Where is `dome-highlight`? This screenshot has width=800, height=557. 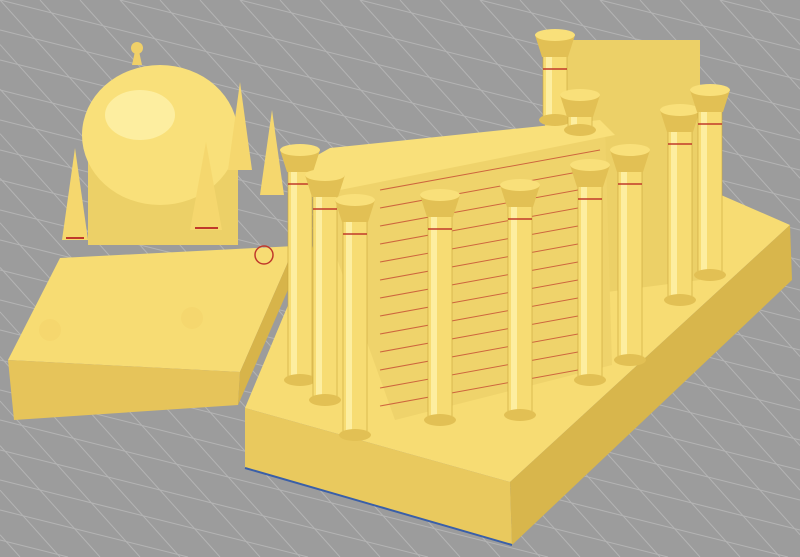 dome-highlight is located at coordinates (140, 115).